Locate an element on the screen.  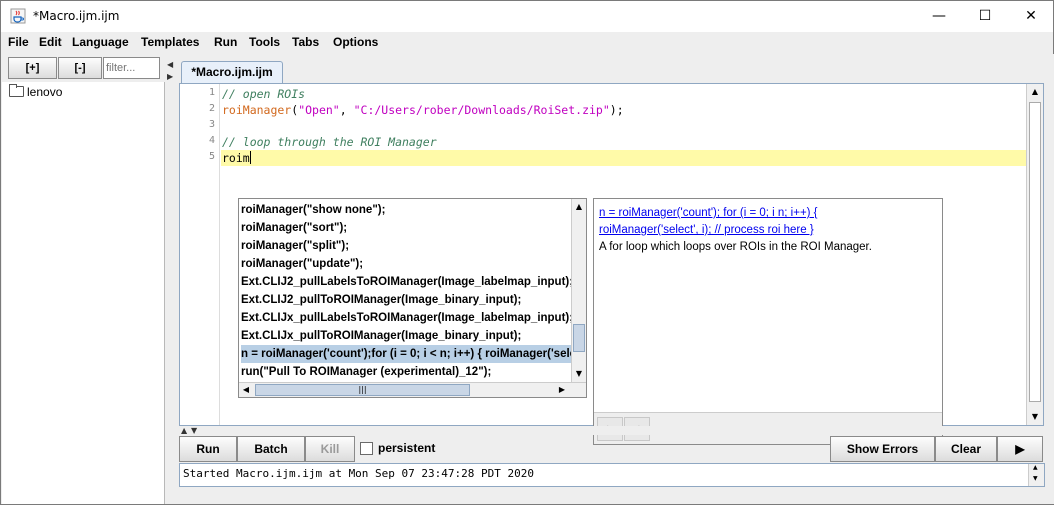
code-line-4: // loop through the ROI Manager is located at coordinates (624, 142).